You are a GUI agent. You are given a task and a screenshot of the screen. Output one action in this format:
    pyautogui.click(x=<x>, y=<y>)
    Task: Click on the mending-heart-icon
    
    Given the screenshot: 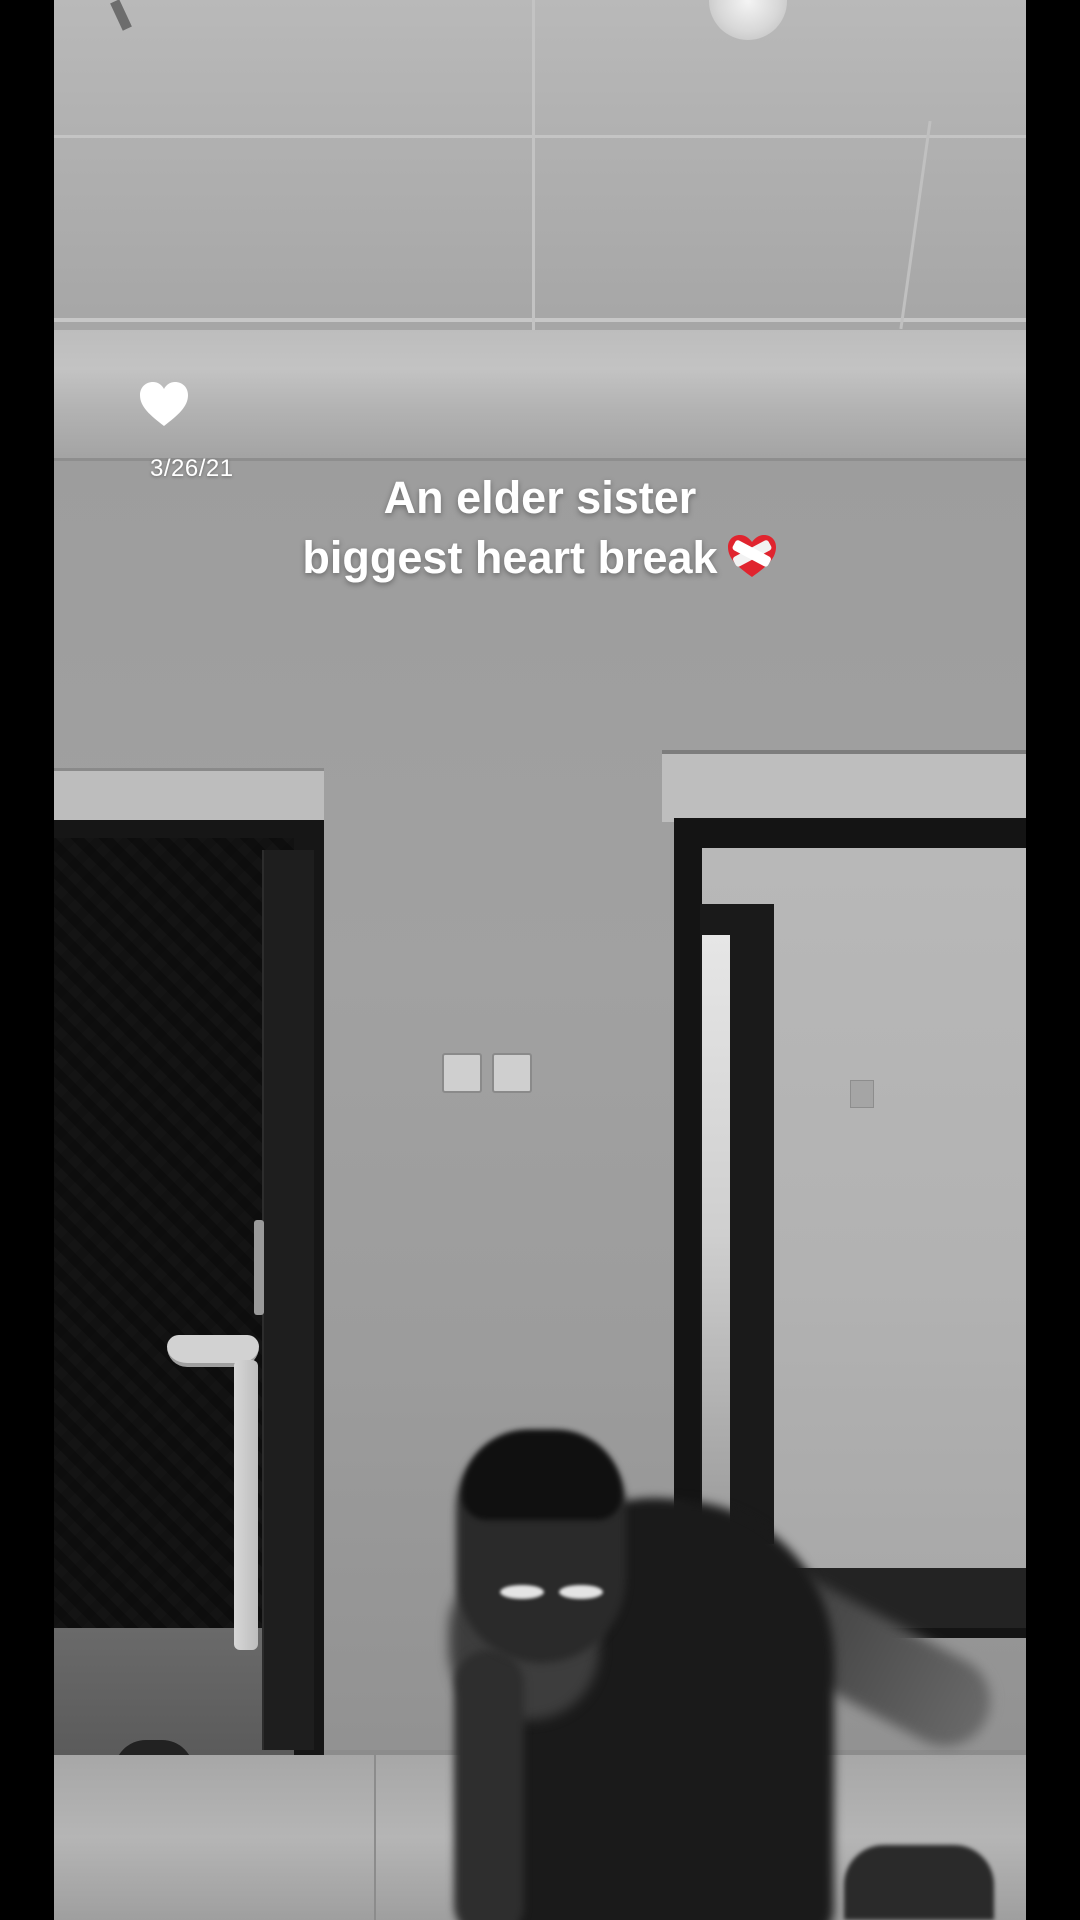 What is the action you would take?
    pyautogui.click(x=751, y=556)
    